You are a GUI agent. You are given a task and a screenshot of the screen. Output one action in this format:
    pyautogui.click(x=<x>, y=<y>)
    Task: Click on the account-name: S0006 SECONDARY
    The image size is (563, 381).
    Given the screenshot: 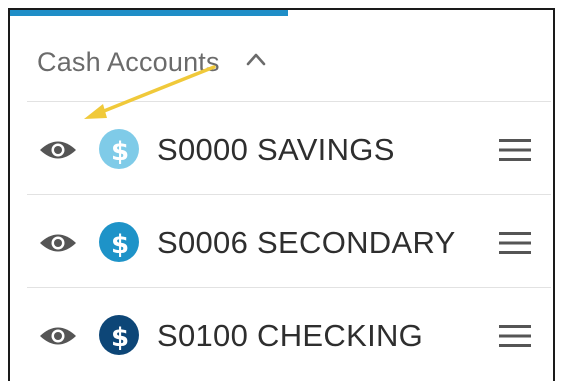 What is the action you would take?
    pyautogui.click(x=306, y=242)
    